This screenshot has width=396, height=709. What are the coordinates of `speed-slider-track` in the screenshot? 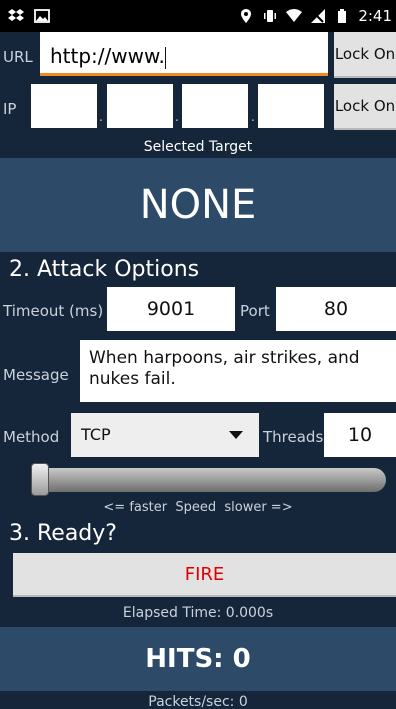 It's located at (209, 480).